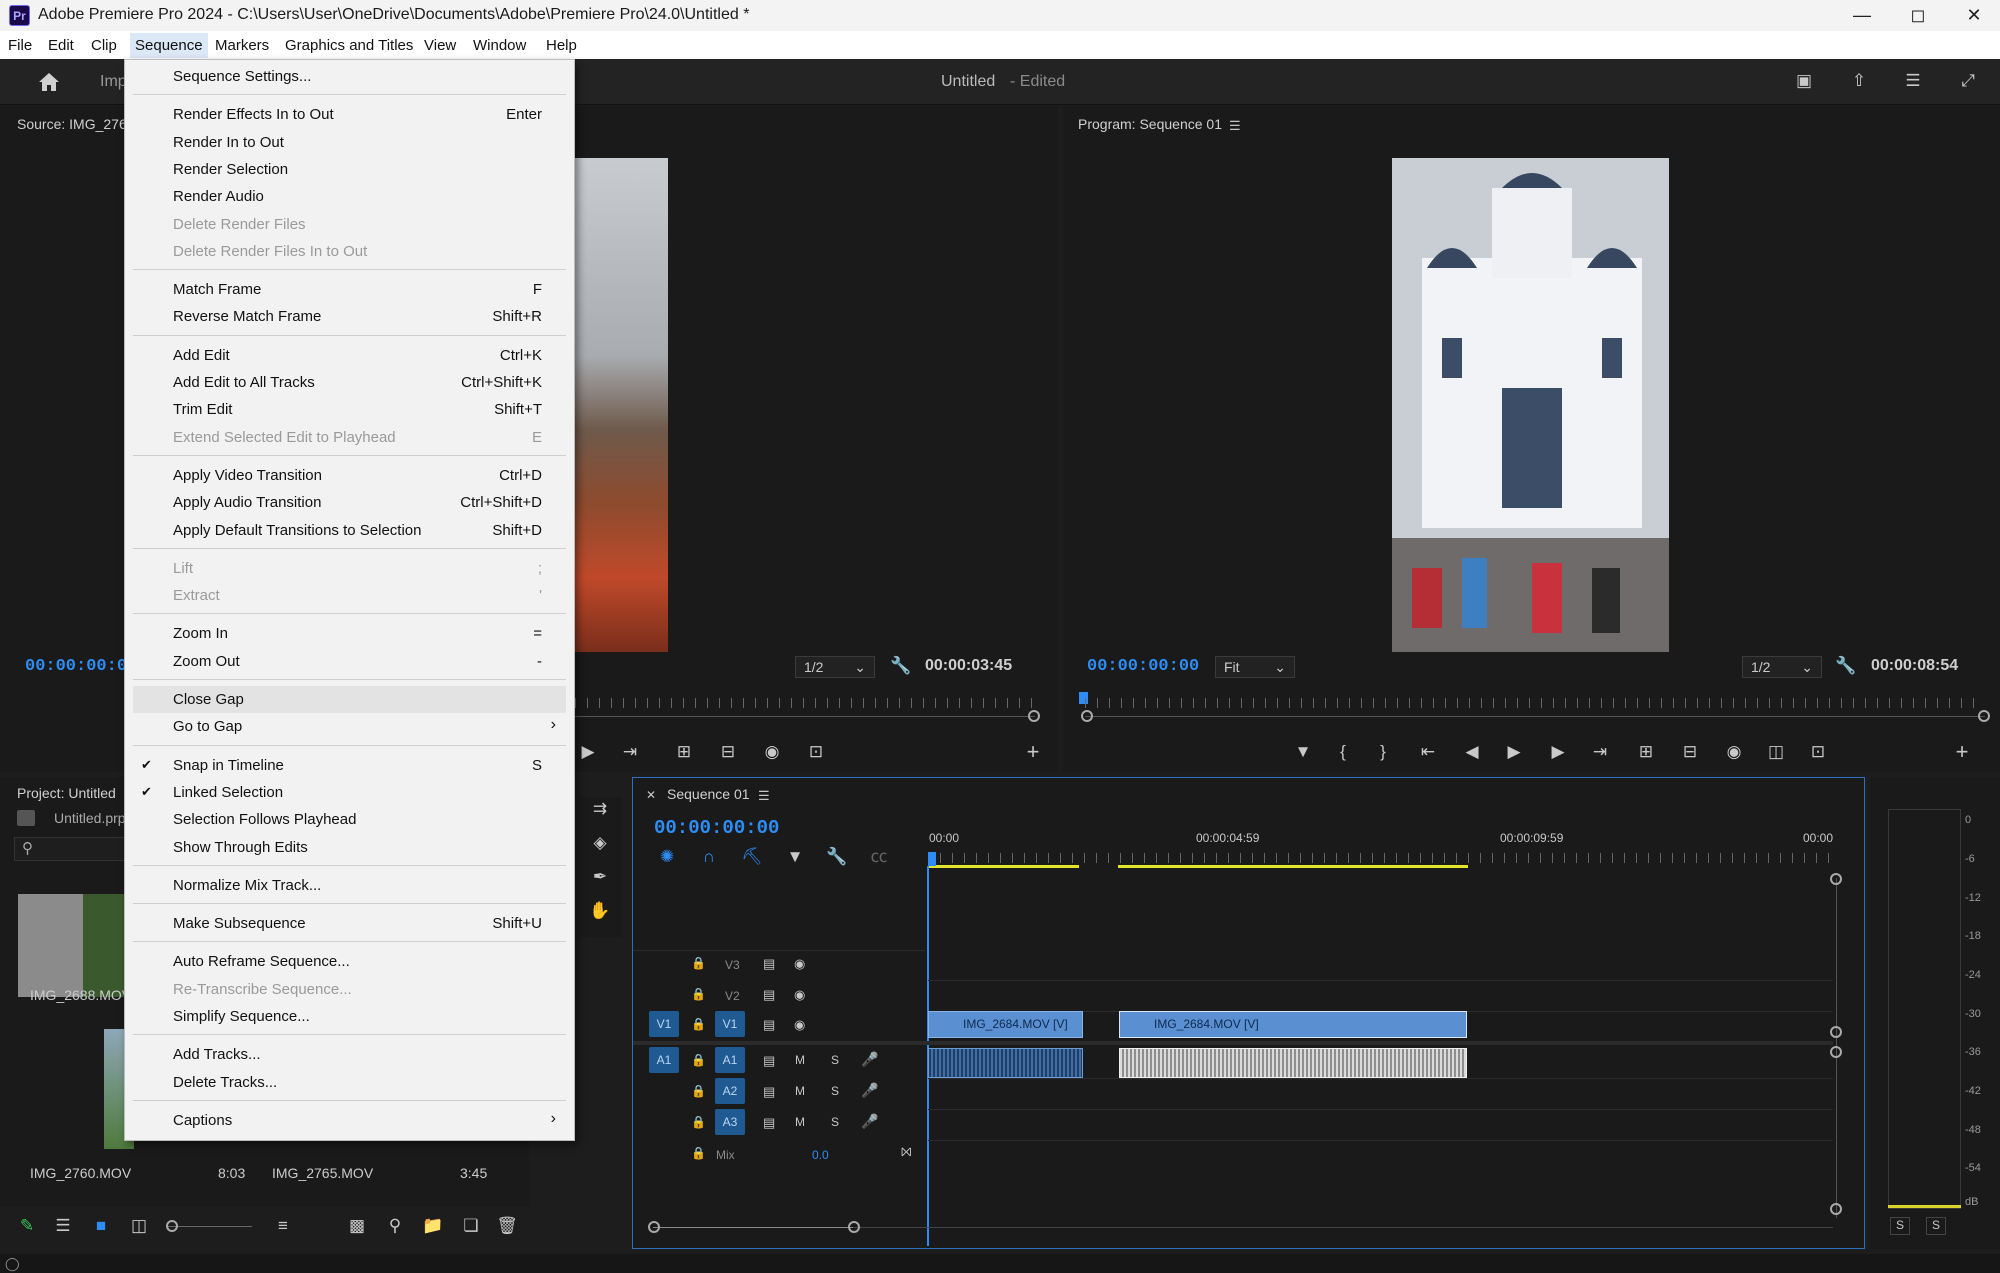  What do you see at coordinates (349, 1120) in the screenshot?
I see `menu-item-captions: Captions ›` at bounding box center [349, 1120].